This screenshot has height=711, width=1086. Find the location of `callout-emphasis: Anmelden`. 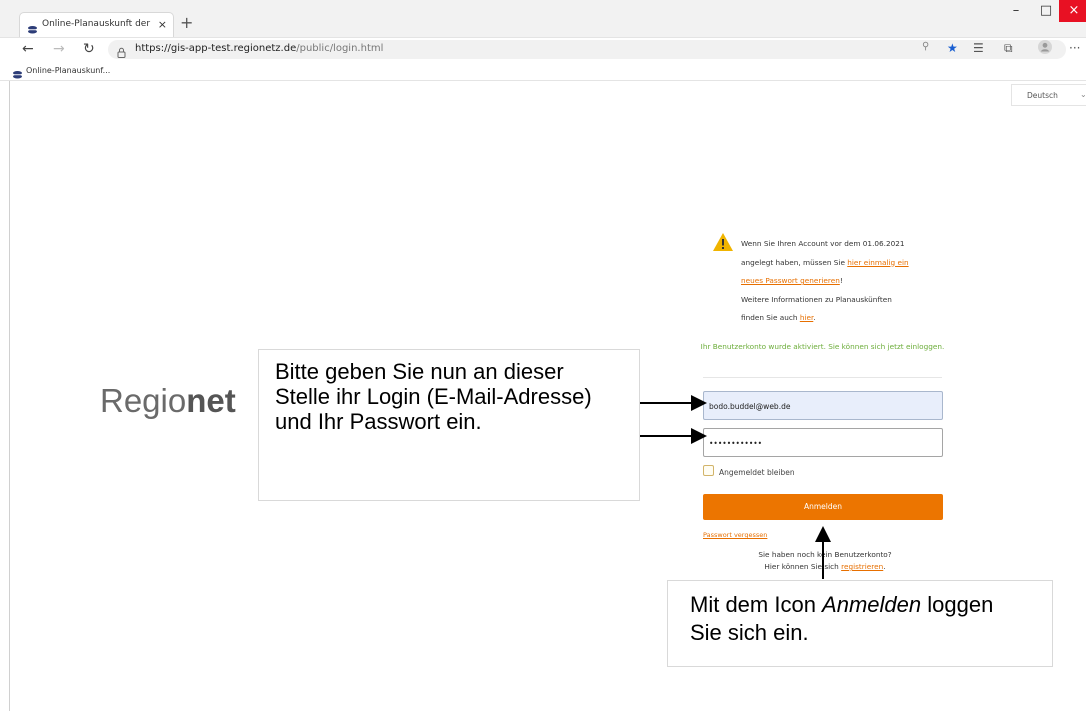

callout-emphasis: Anmelden is located at coordinates (872, 604).